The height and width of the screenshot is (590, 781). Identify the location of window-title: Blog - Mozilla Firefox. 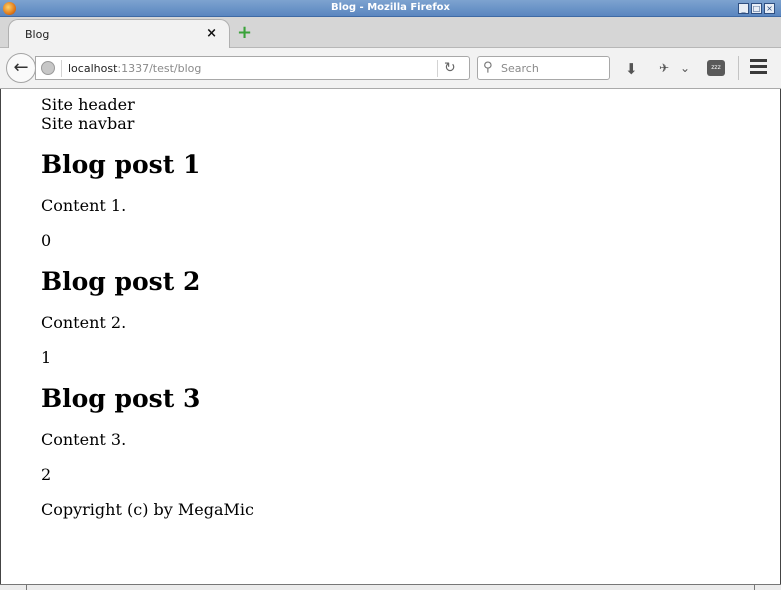
(390, 7).